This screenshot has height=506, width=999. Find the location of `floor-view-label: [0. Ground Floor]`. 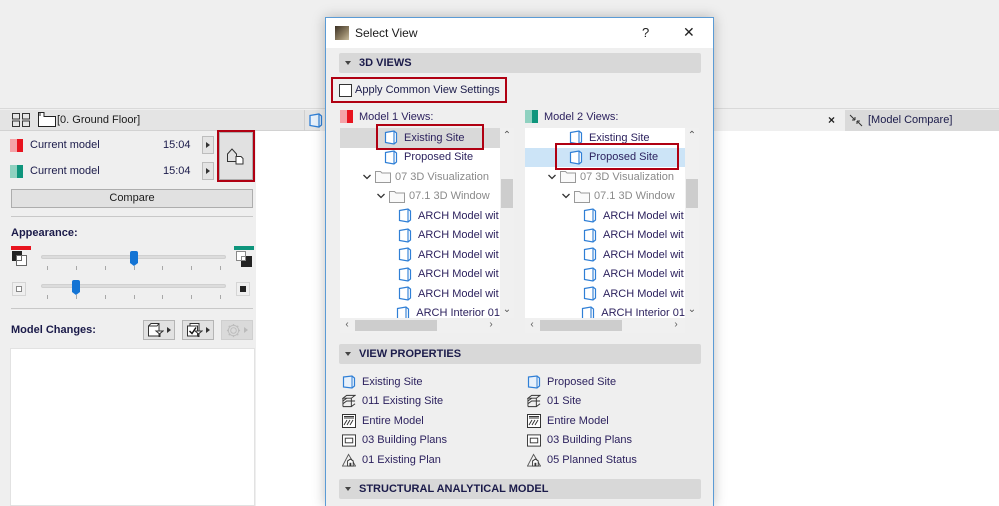

floor-view-label: [0. Ground Floor] is located at coordinates (98, 120).